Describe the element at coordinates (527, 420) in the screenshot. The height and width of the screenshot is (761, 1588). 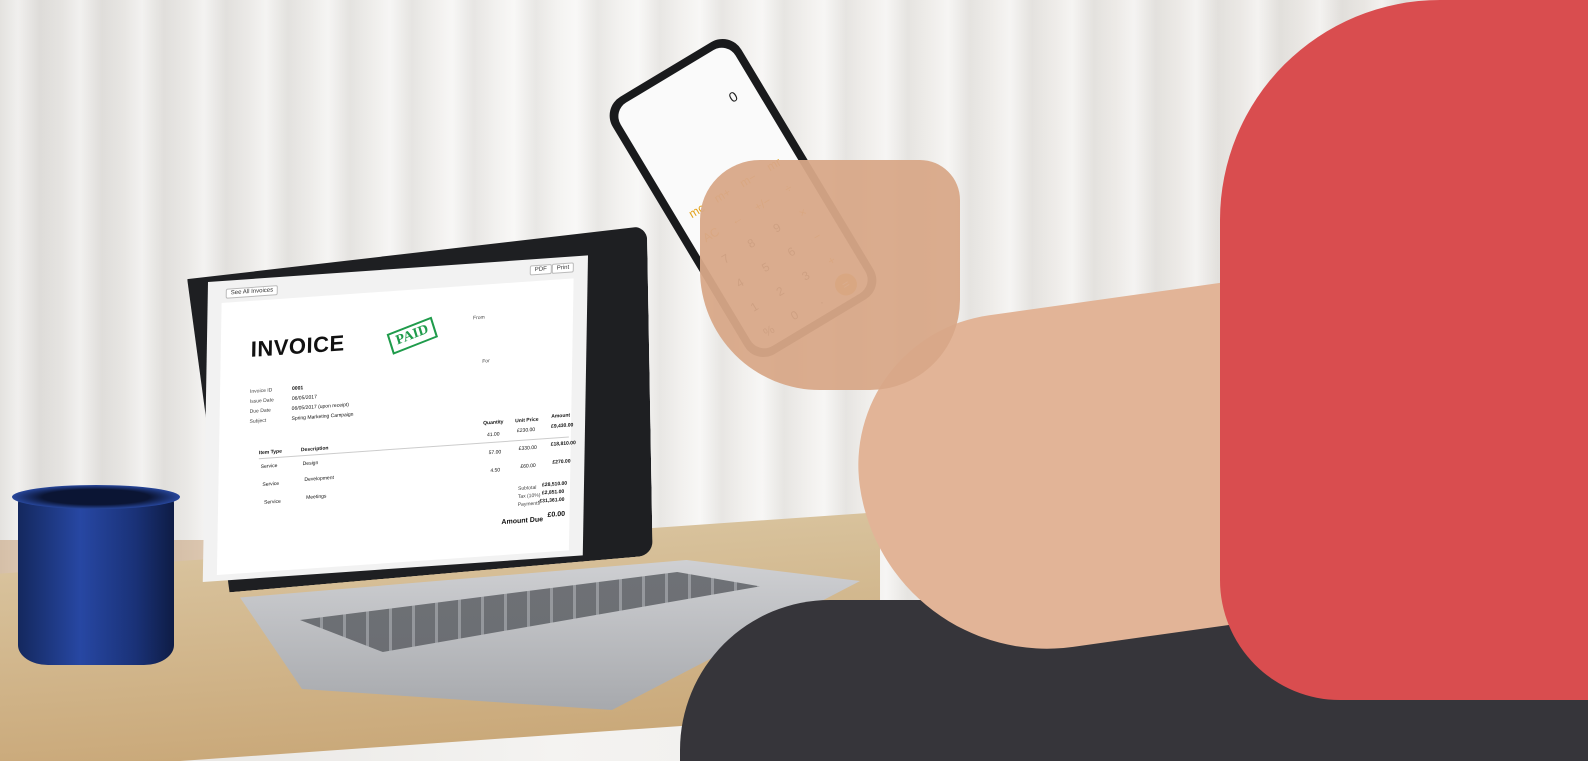
I see `col-unit-price: Unit Price` at that location.